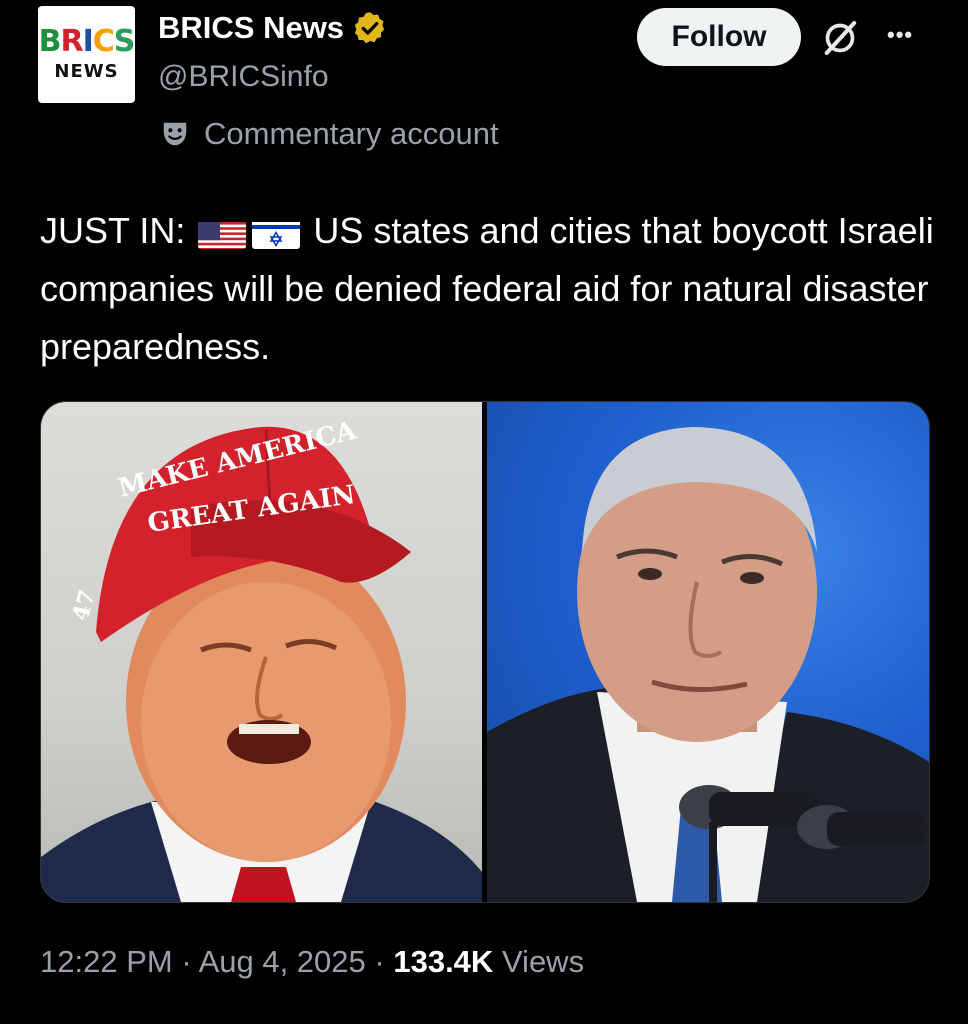  What do you see at coordinates (840, 38) in the screenshot?
I see `grok-icon` at bounding box center [840, 38].